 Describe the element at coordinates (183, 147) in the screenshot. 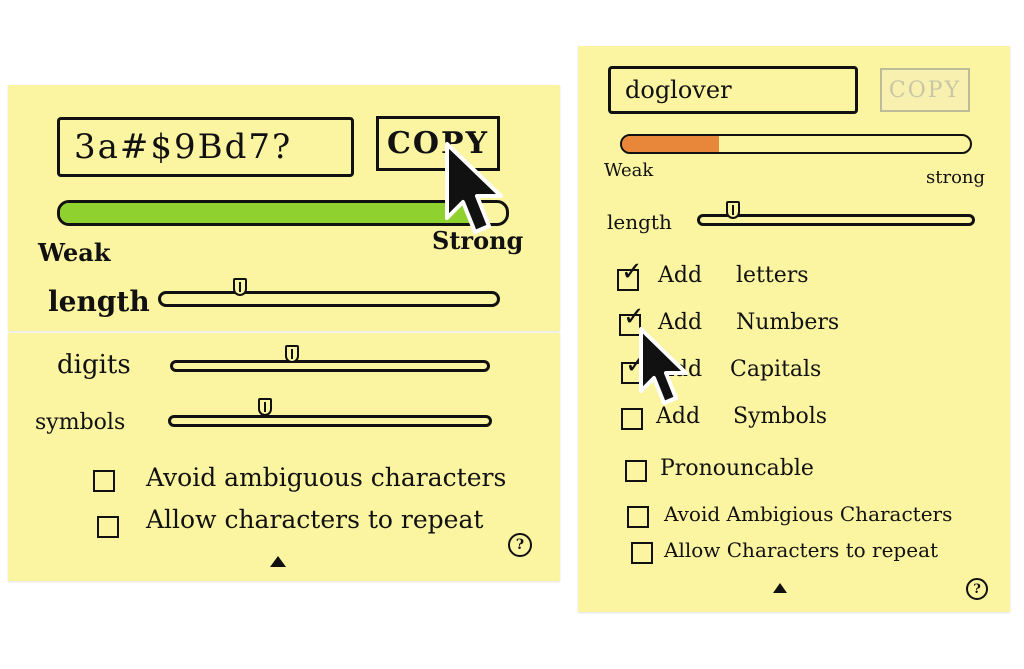

I see `left-password-text: 3a#$9Bd7?` at that location.